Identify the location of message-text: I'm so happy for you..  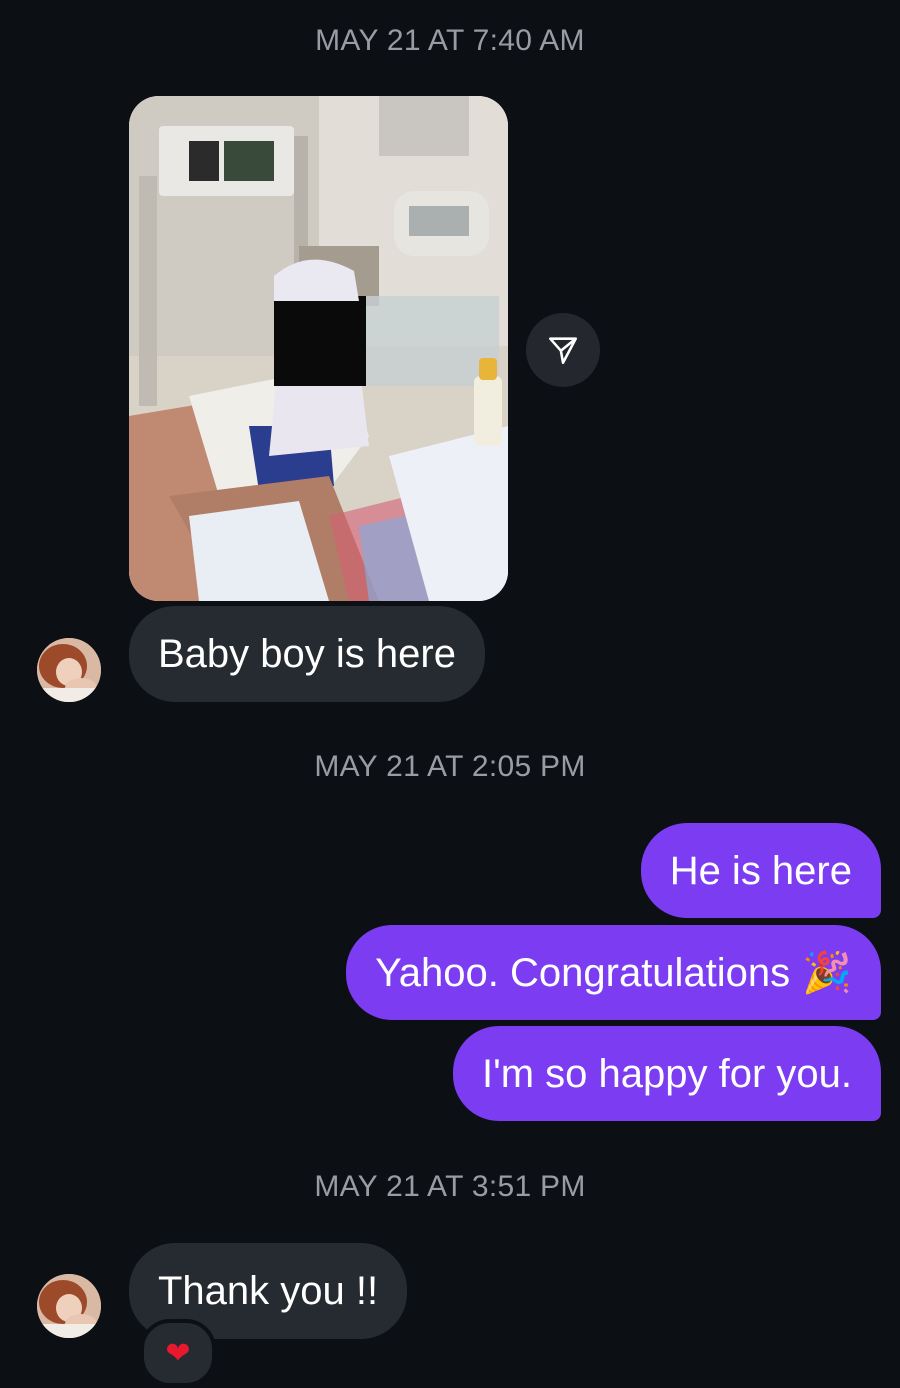
(666, 1073).